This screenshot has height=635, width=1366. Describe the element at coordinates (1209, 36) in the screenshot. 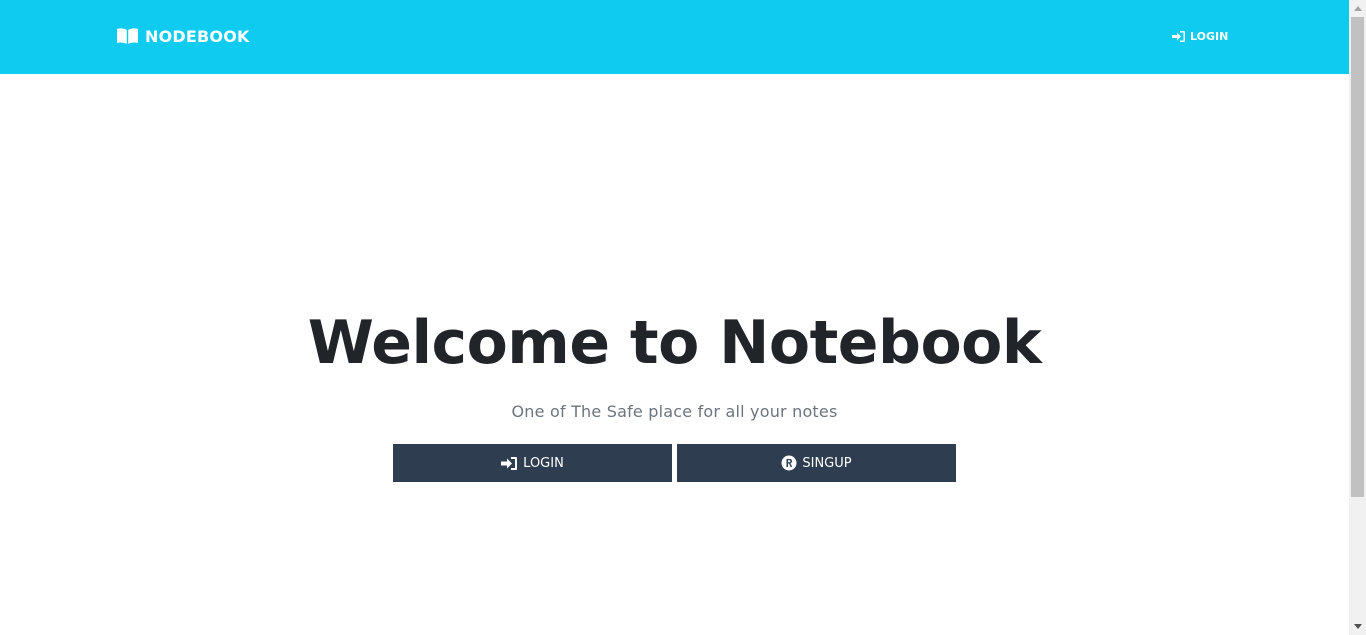

I see `nav-login-label: LOGIN` at that location.